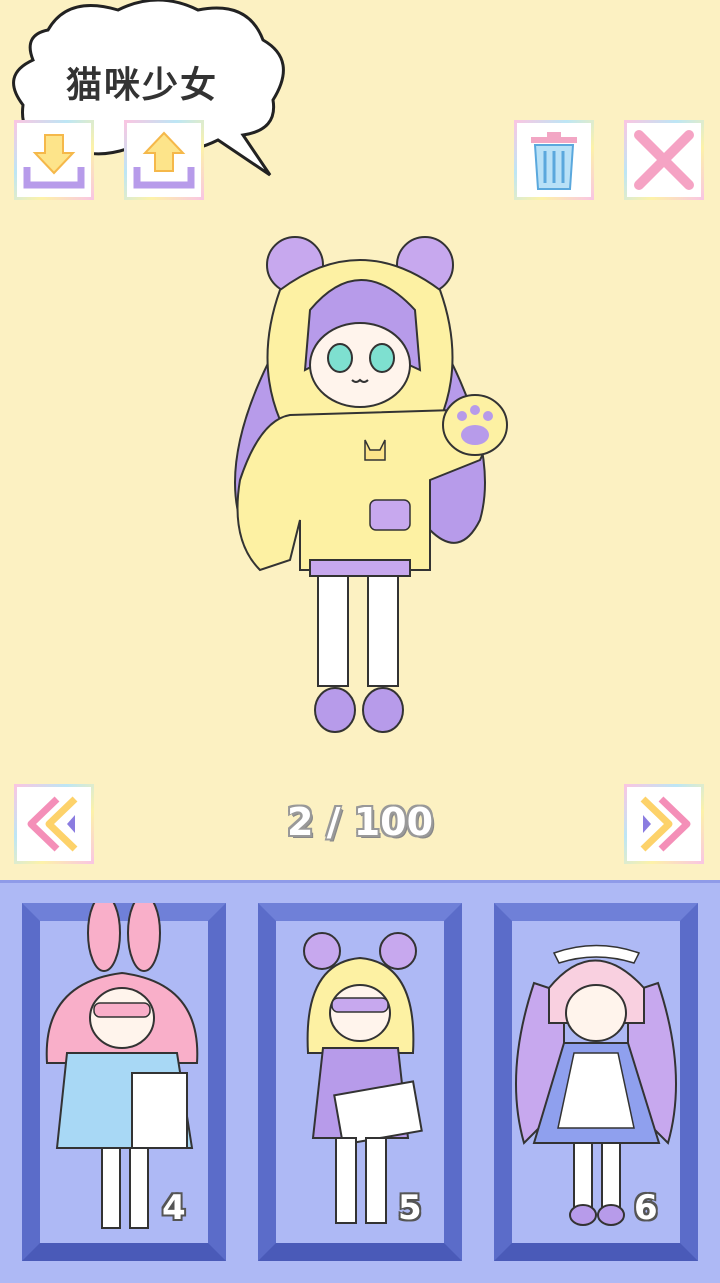 The width and height of the screenshot is (720, 1283). I want to click on double-chevron-right-icon, so click(665, 824).